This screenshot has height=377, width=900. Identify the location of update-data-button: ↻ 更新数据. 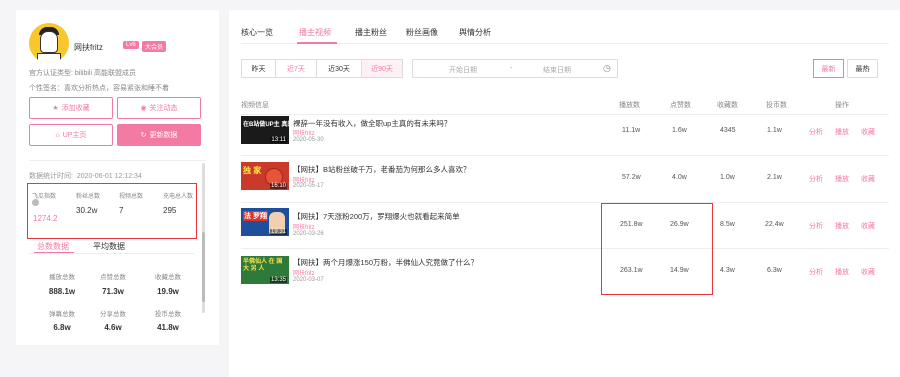
(159, 135).